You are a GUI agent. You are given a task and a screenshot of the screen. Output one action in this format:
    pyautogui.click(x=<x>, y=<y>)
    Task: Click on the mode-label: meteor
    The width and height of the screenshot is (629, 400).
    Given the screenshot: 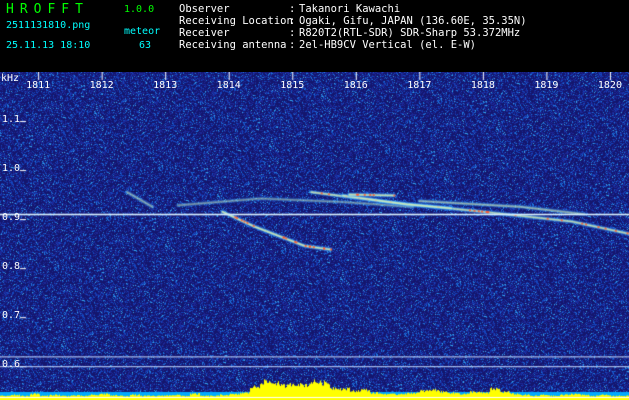 What is the action you would take?
    pyautogui.click(x=142, y=31)
    